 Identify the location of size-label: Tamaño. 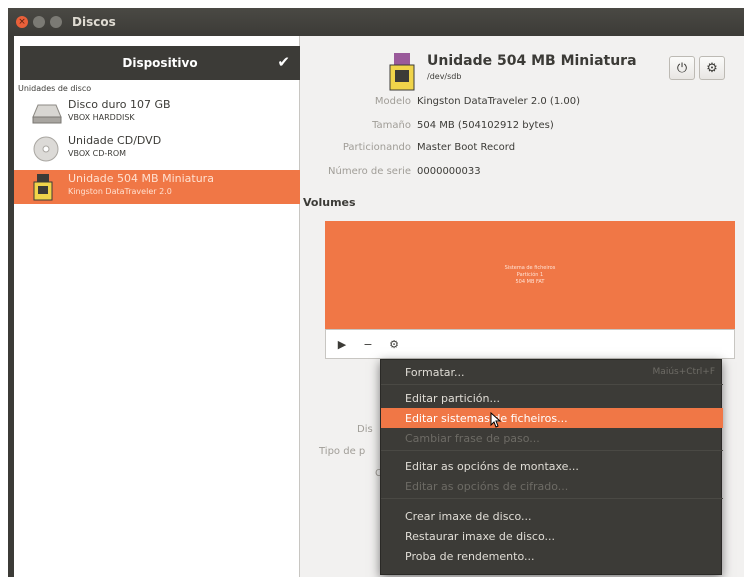
(391, 125).